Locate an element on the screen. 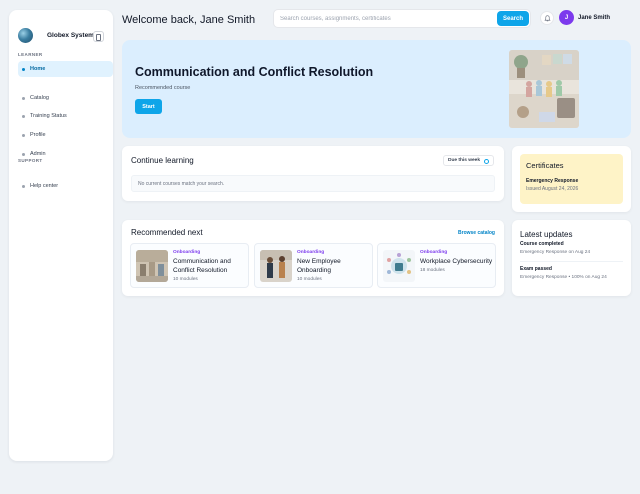  browse-catalog-link: Browse catalog is located at coordinates (476, 233).